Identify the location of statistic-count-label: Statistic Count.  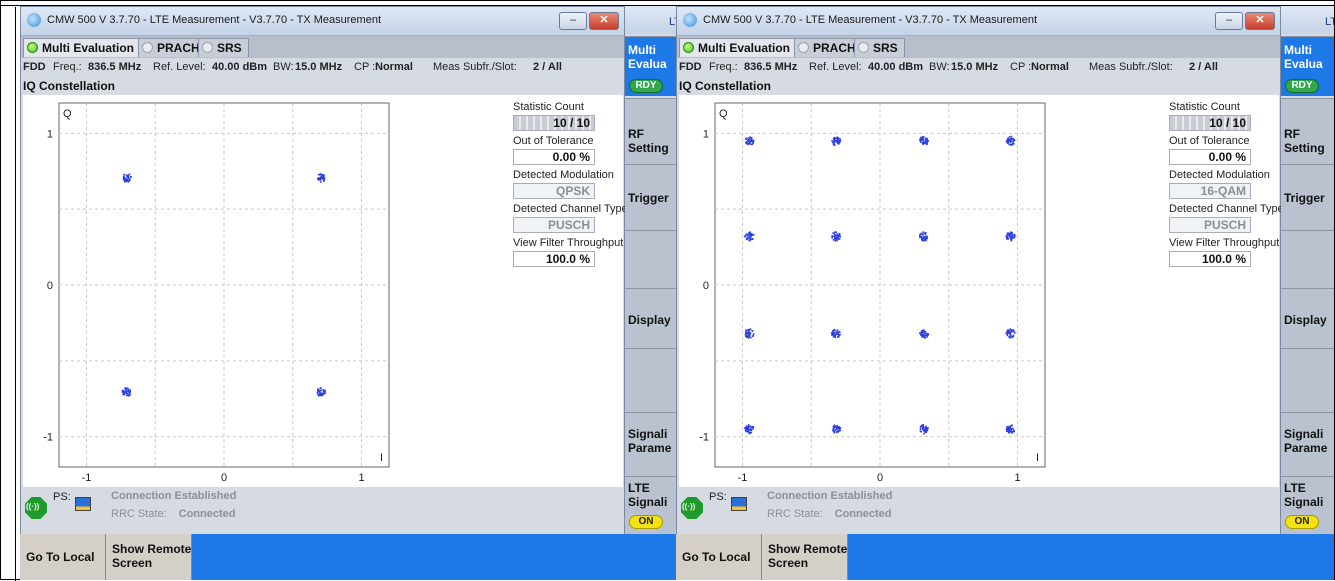
(548, 107).